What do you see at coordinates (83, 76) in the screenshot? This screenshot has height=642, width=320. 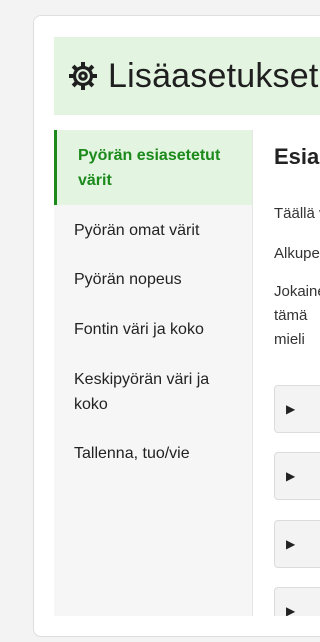 I see `gear-icon` at bounding box center [83, 76].